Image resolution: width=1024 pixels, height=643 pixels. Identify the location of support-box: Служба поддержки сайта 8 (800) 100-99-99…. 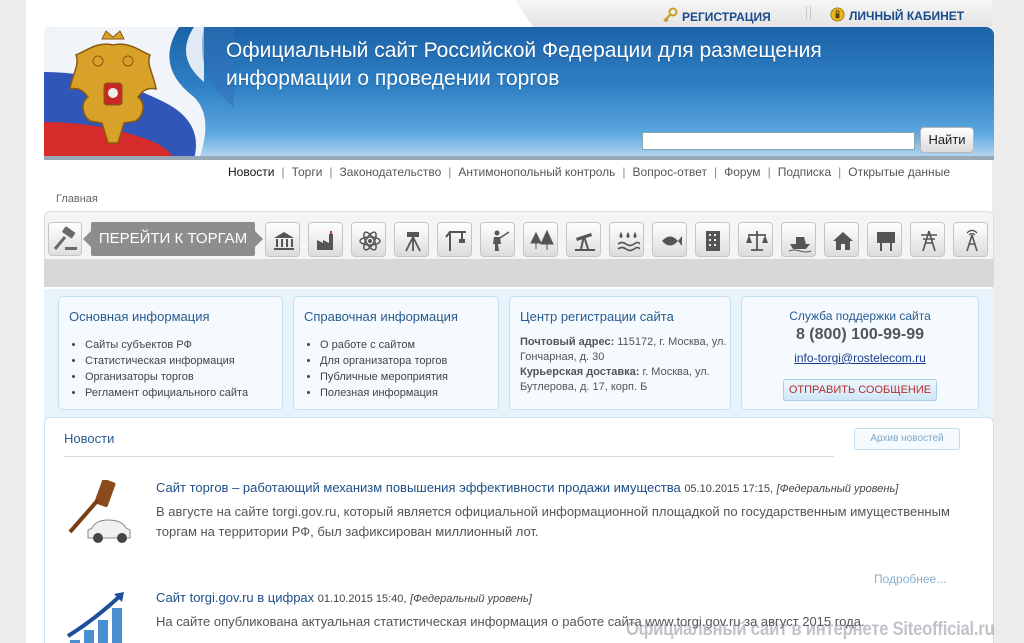
(860, 353).